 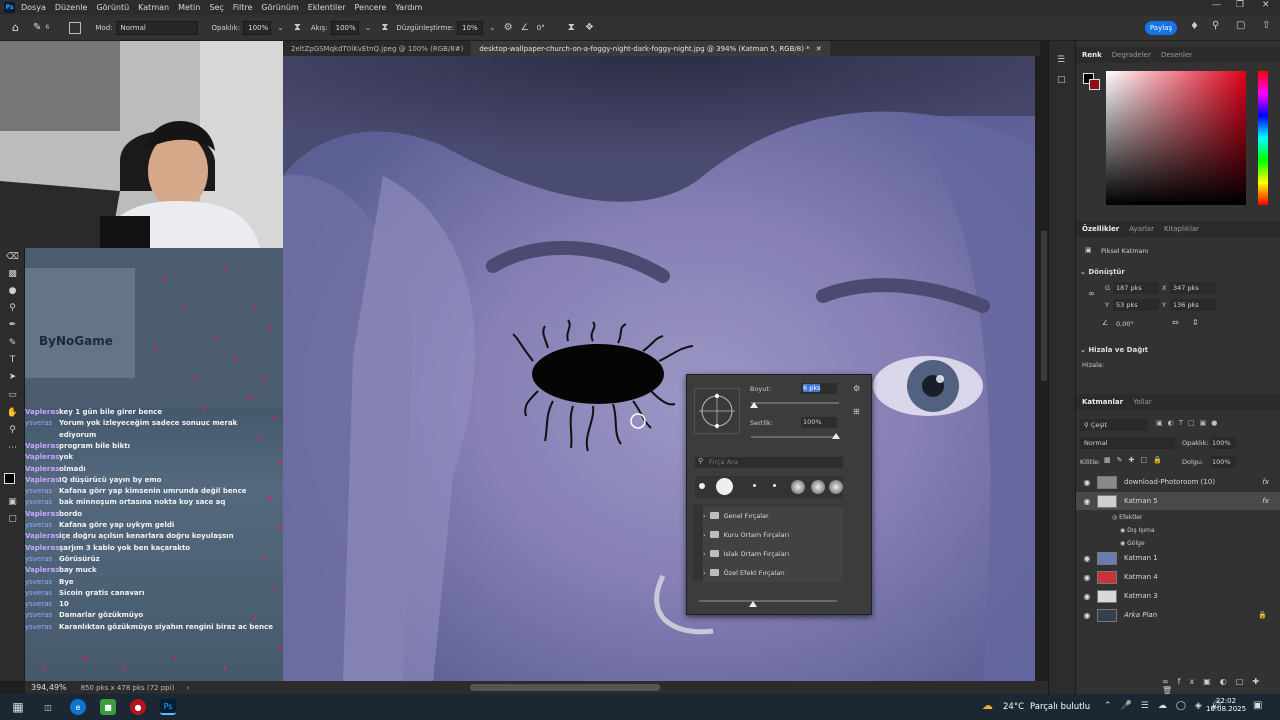 I want to click on flip-horizontal-icon: ⇔, so click(x=1175, y=322).